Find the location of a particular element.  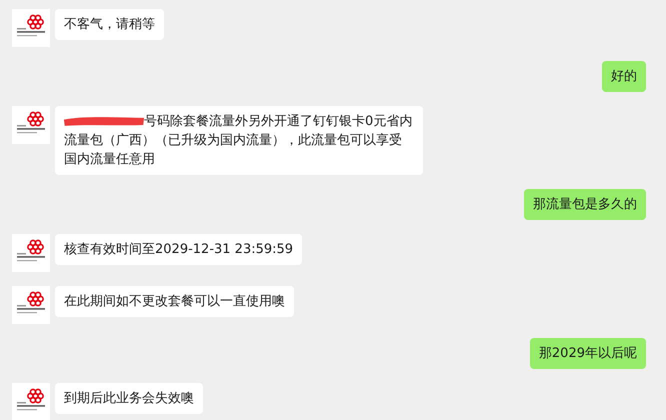

message-bubble: 那流量包是多久的 is located at coordinates (585, 204).